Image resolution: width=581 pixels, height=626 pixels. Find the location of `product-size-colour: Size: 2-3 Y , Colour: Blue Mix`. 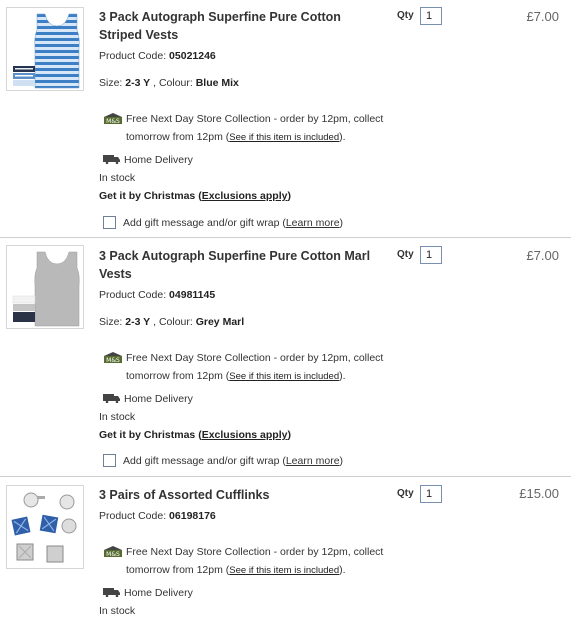

product-size-colour: Size: 2-3 Y , Colour: Blue Mix is located at coordinates (169, 83).